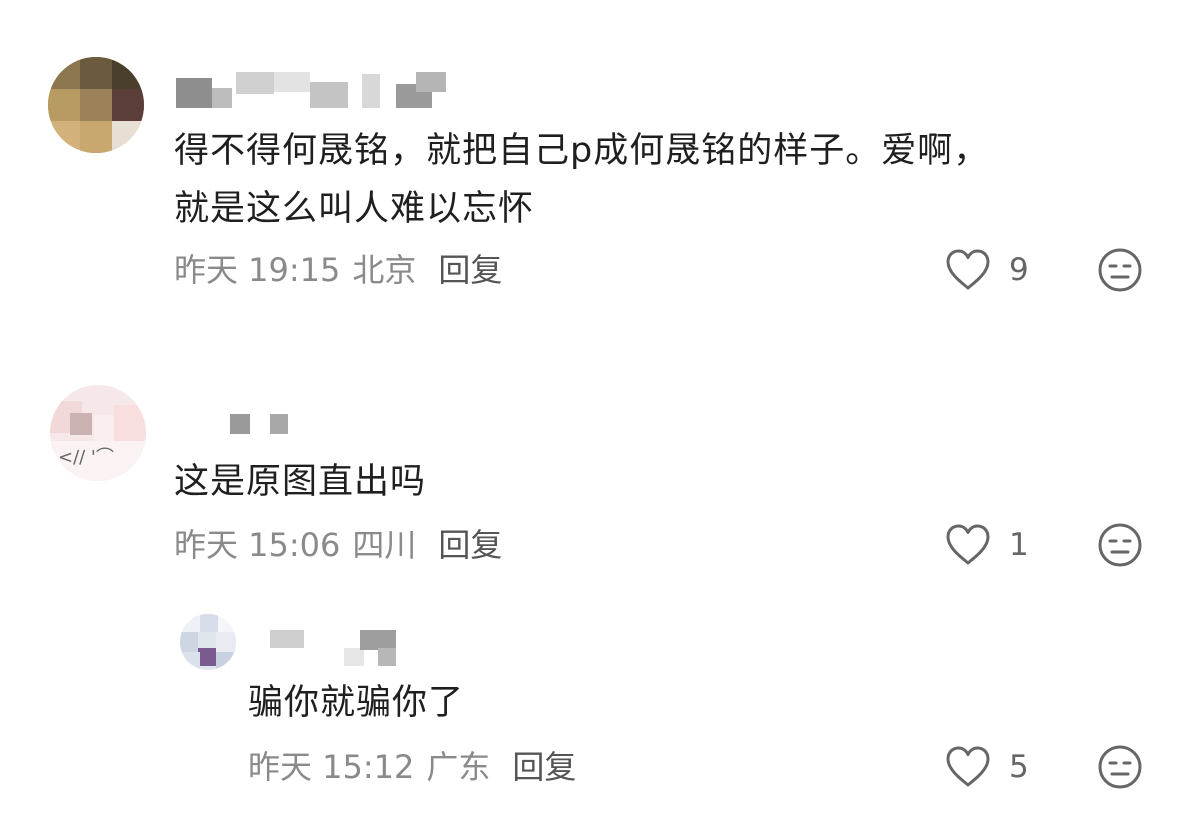 This screenshot has width=1200, height=821. What do you see at coordinates (458, 767) in the screenshot?
I see `reply-location: 广东` at bounding box center [458, 767].